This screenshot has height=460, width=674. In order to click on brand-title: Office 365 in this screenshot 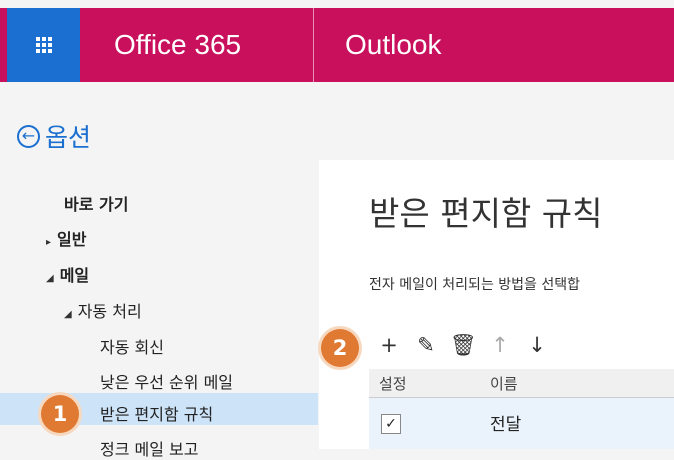, I will do `click(177, 45)`.